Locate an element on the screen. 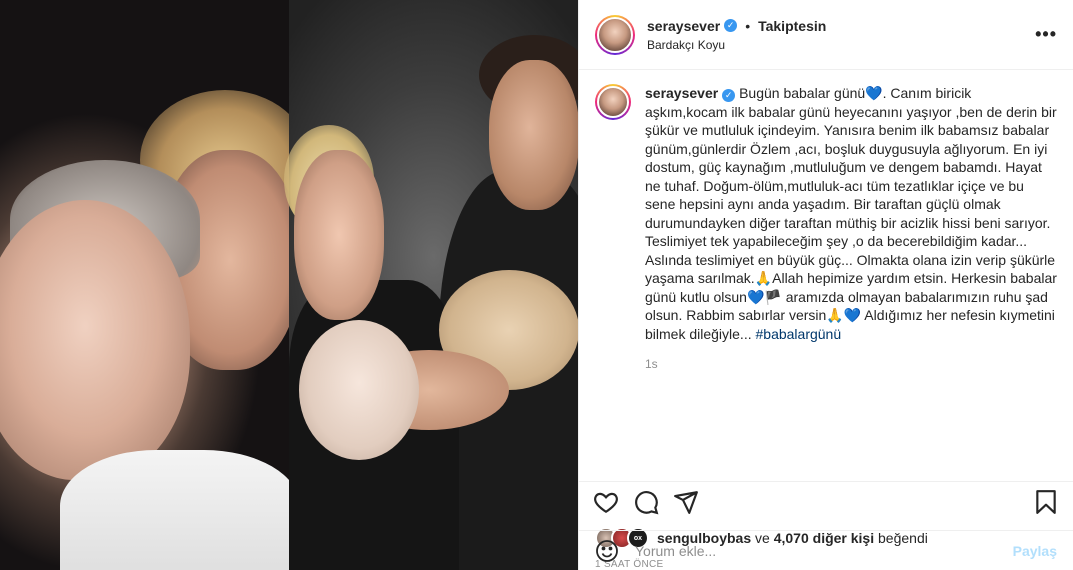 The width and height of the screenshot is (1073, 570). following-button: Takiptesin is located at coordinates (792, 26).